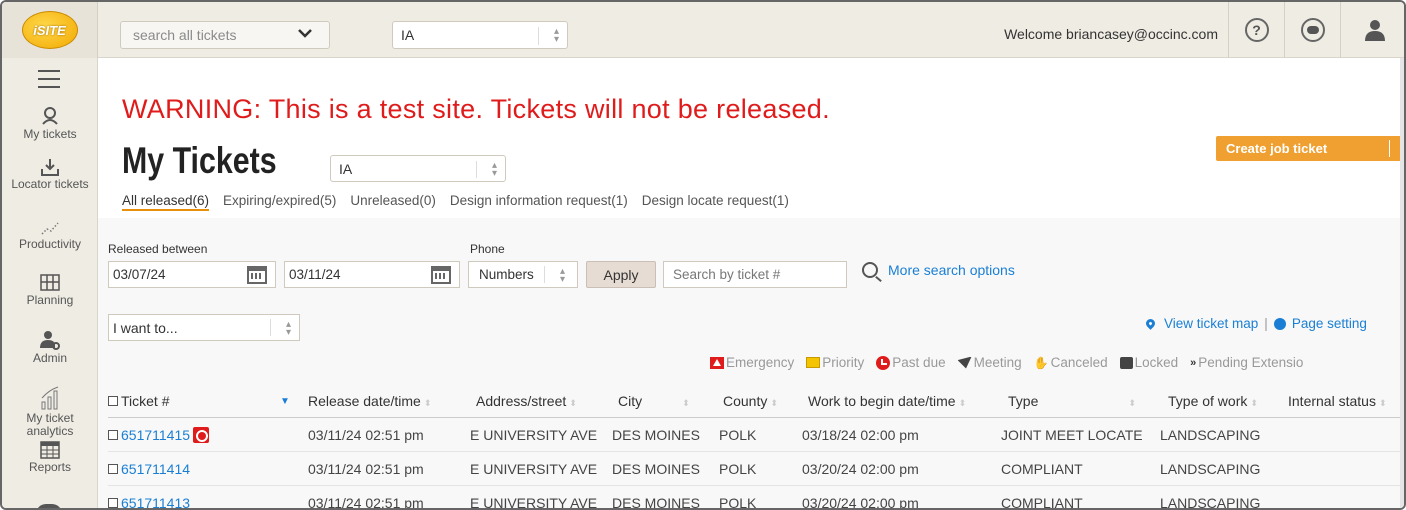 The width and height of the screenshot is (1406, 510). What do you see at coordinates (50, 235) in the screenshot?
I see `sidebar-item-productivity: Productivity` at bounding box center [50, 235].